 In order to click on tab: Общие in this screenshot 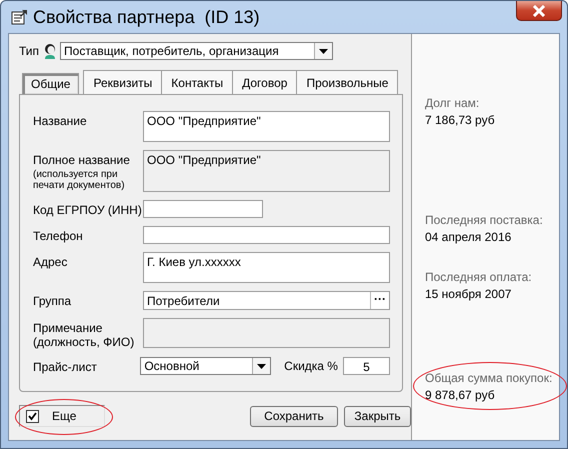, I will do `click(51, 83)`.